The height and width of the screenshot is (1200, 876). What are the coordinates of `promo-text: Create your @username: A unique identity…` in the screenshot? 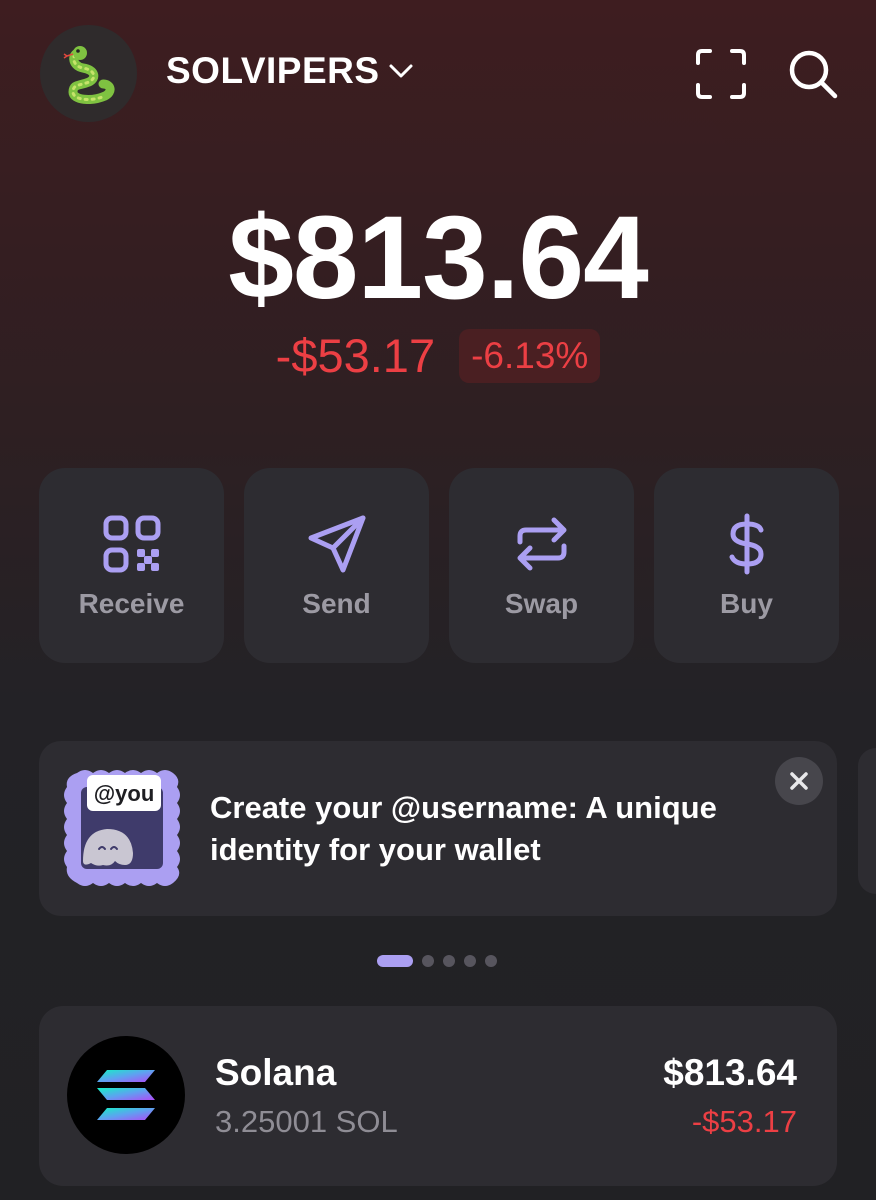 It's located at (463, 828).